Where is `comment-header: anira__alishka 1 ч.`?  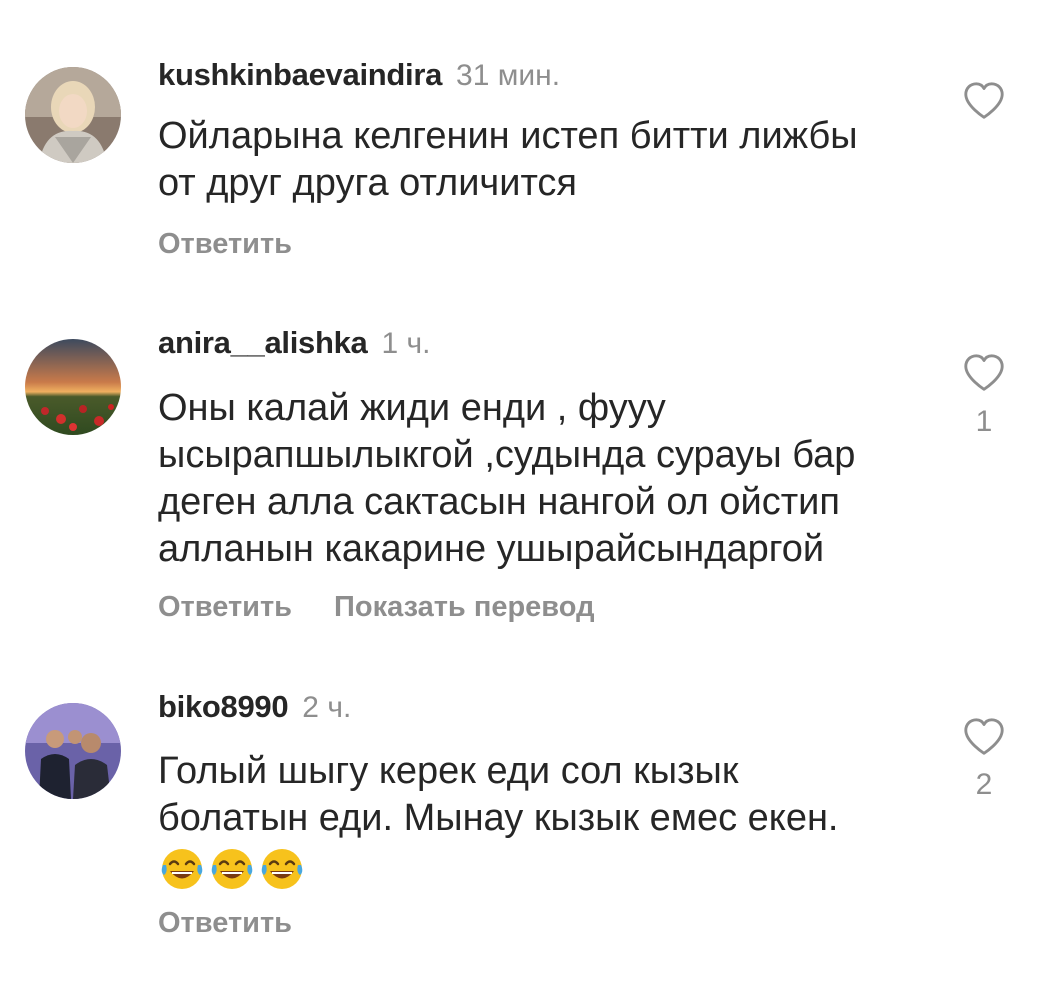
comment-header: anira__alishka 1 ч. is located at coordinates (294, 343).